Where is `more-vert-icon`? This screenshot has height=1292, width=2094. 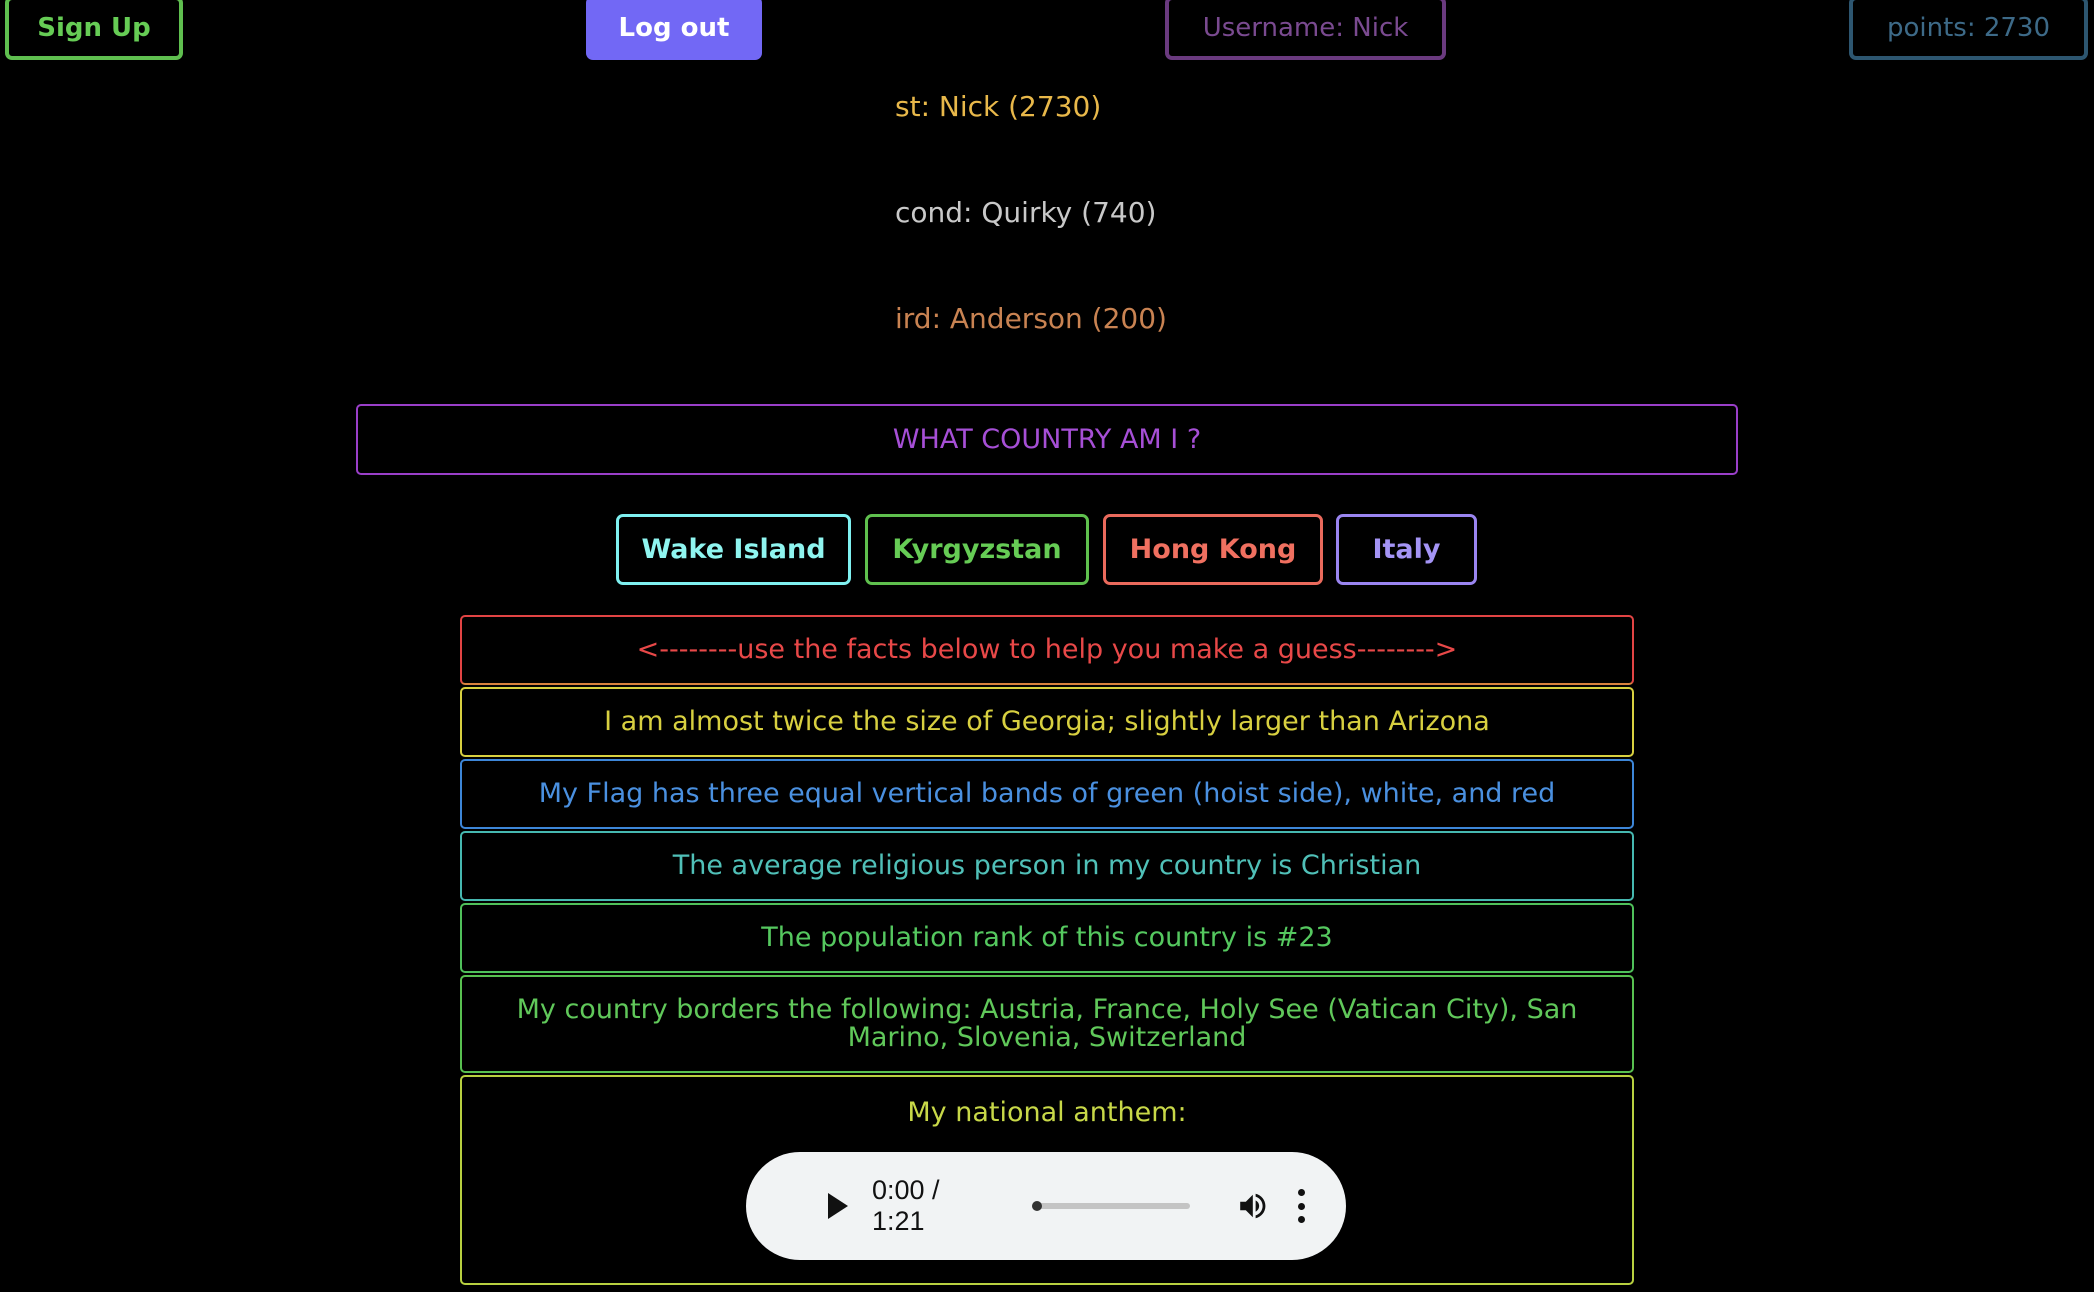
more-vert-icon is located at coordinates (1301, 1206).